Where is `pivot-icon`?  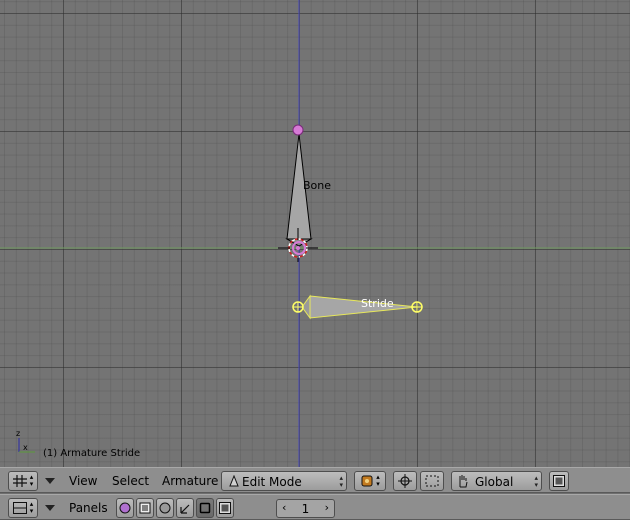
pivot-icon is located at coordinates (367, 481).